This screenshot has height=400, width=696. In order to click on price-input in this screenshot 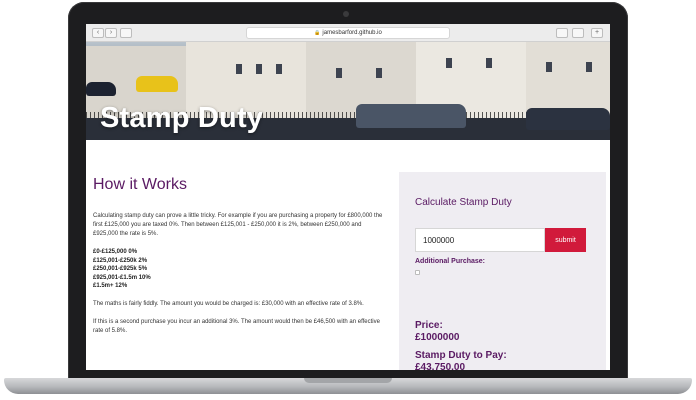, I will do `click(480, 240)`.